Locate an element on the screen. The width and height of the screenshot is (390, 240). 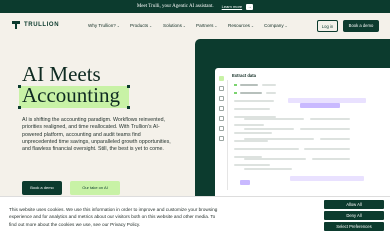
chart-icon is located at coordinates (221, 118).